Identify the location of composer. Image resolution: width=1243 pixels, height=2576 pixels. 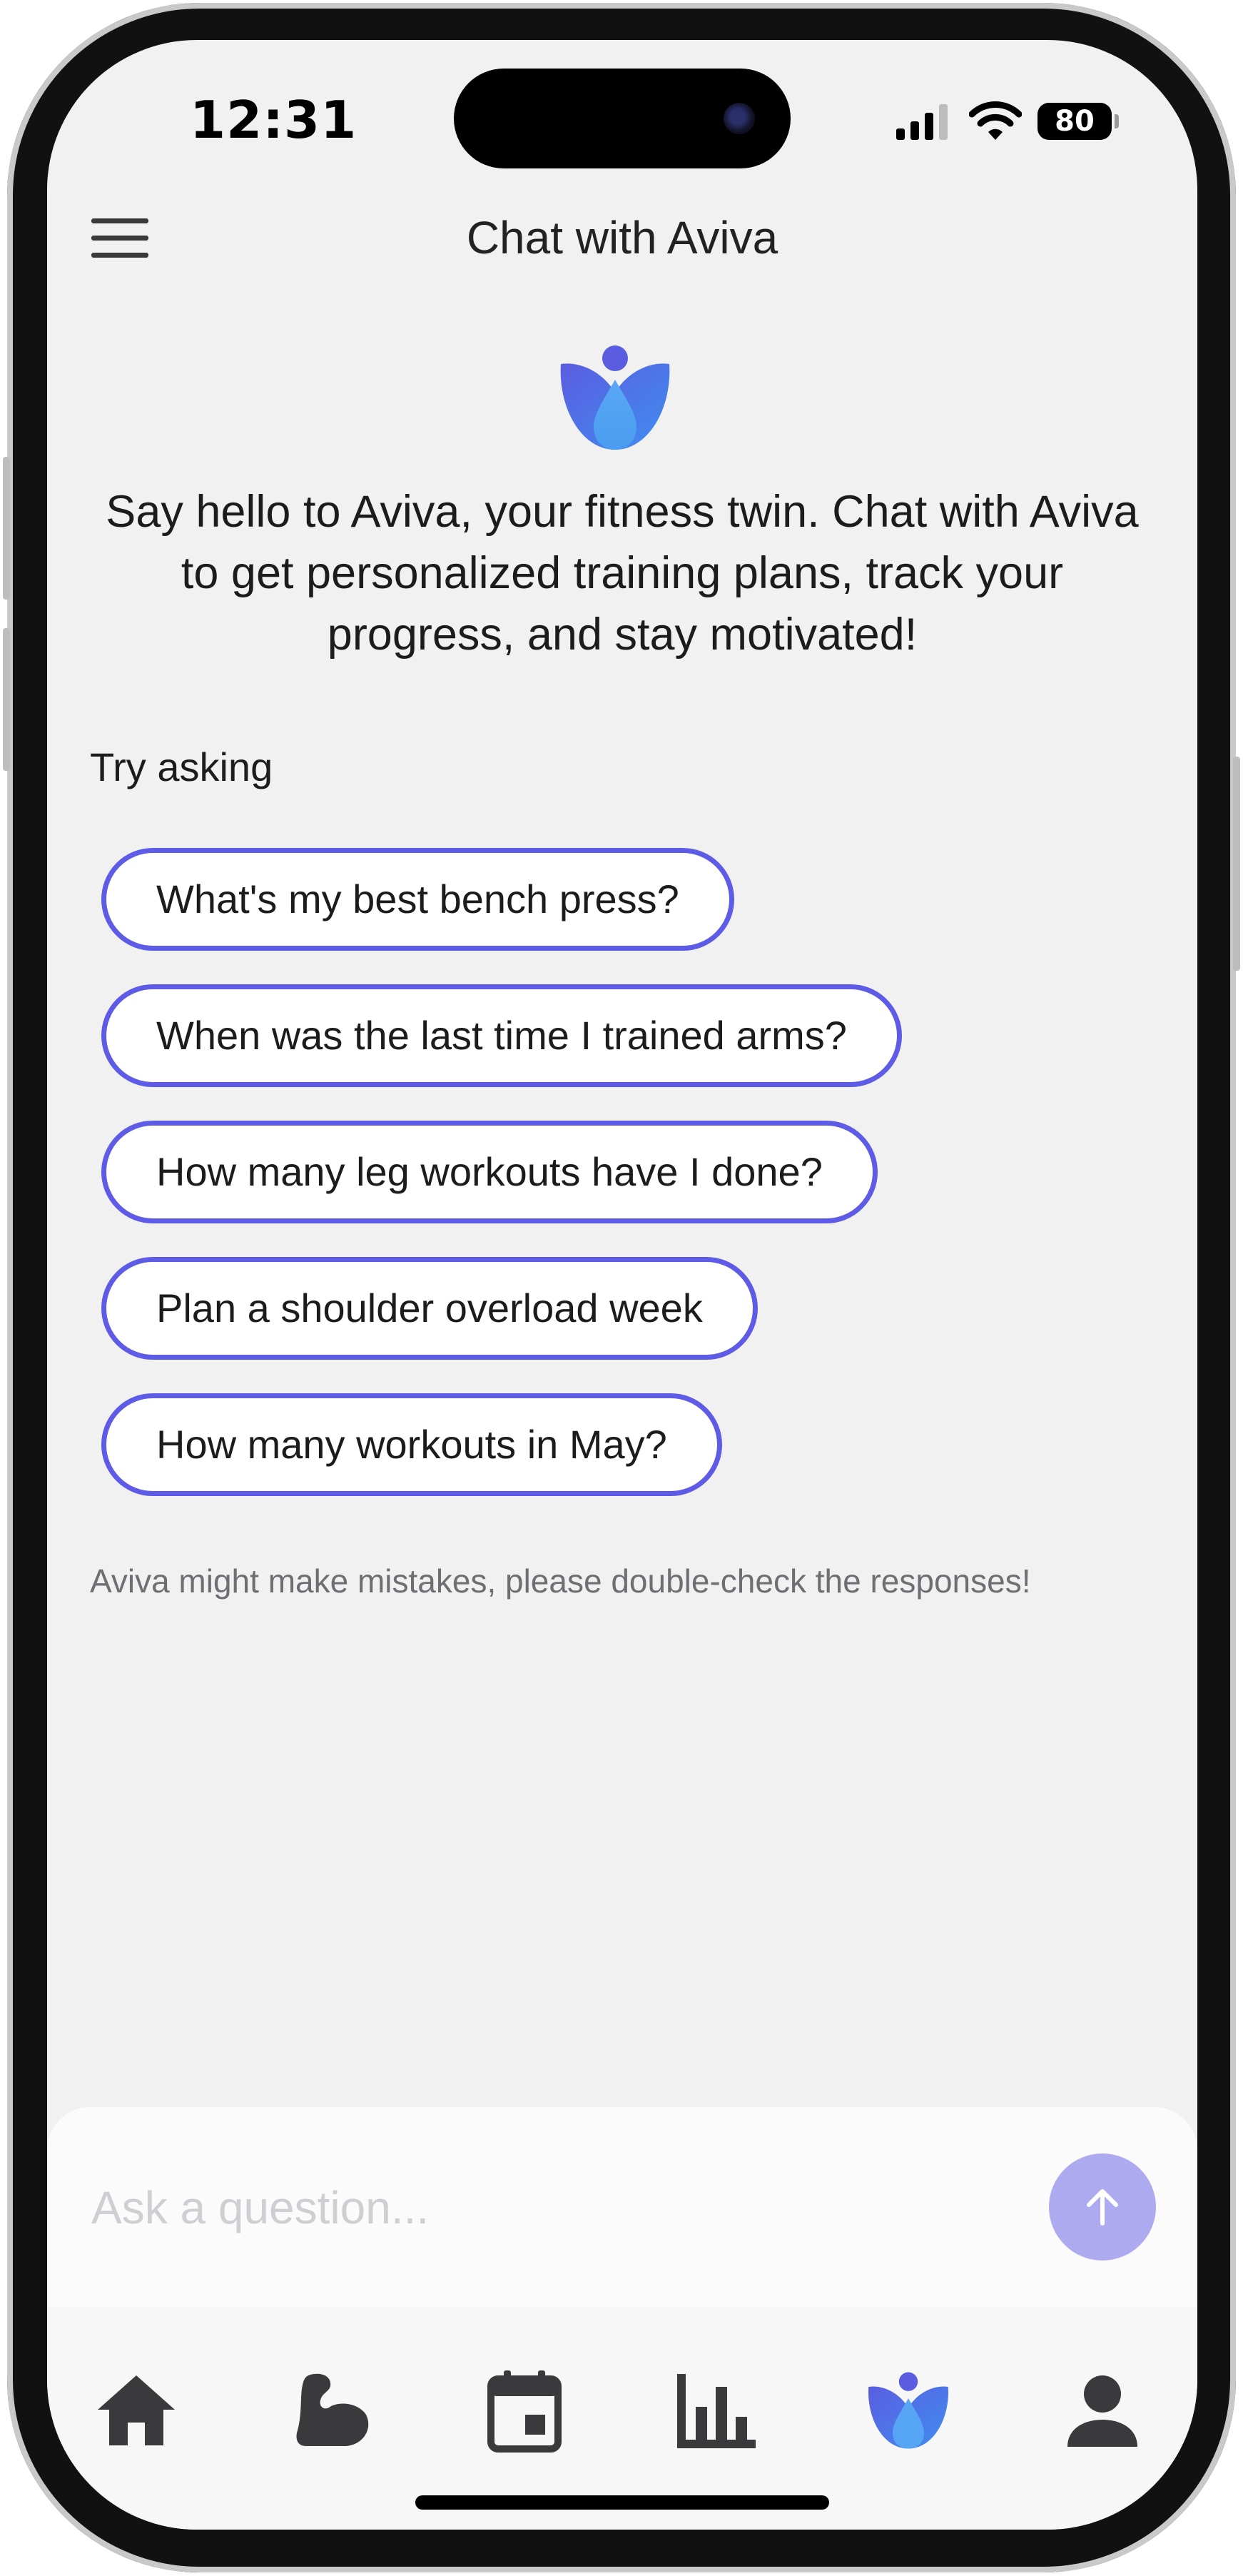
(622, 2207).